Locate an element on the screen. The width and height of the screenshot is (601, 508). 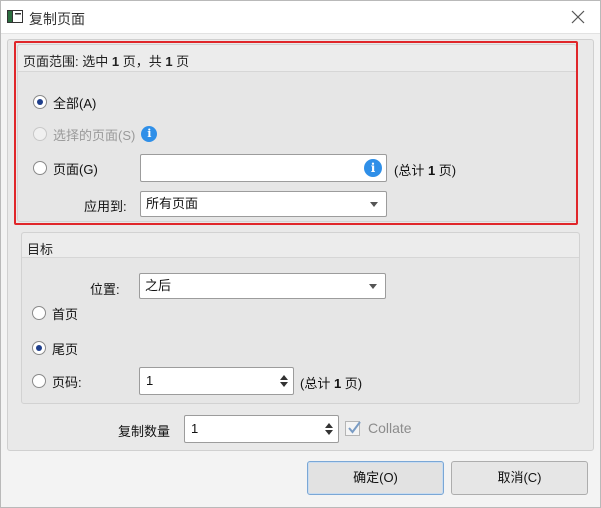
position-label: 位置: is located at coordinates (105, 289).